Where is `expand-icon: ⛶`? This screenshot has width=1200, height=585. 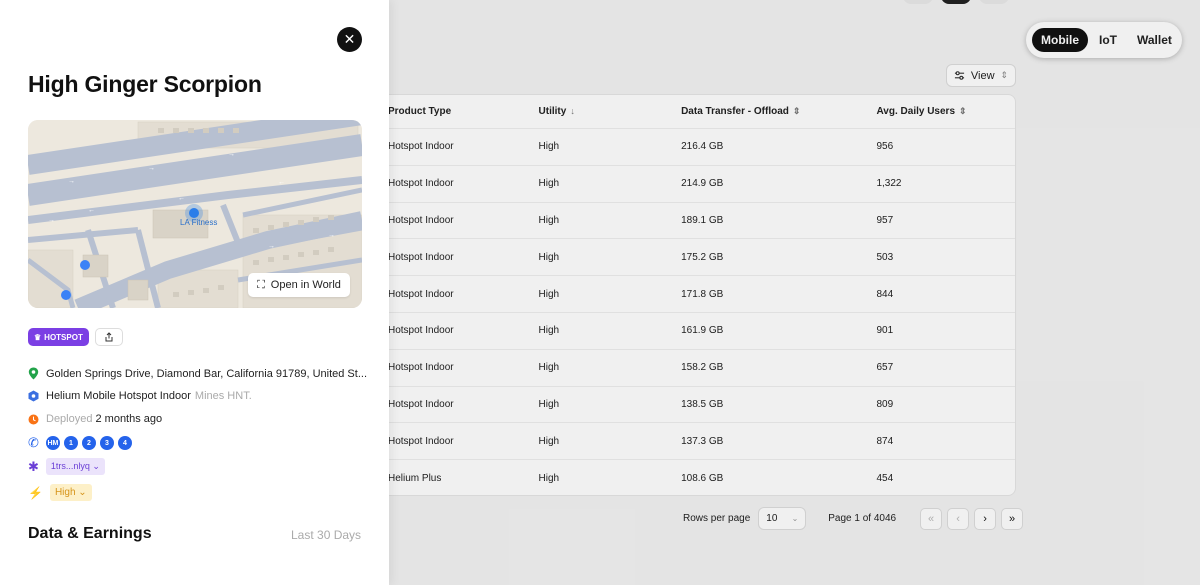
expand-icon: ⛶ is located at coordinates (261, 284).